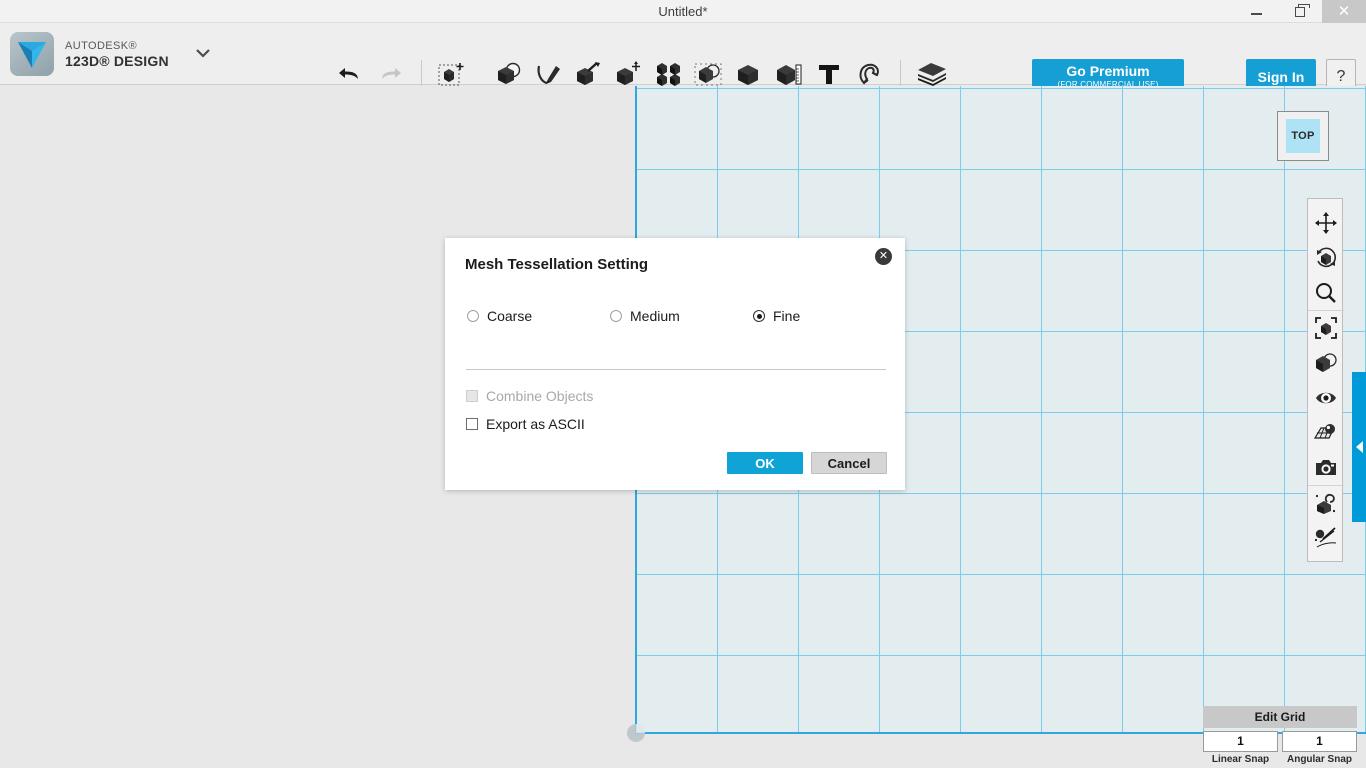 This screenshot has width=1366, height=768. Describe the element at coordinates (1326, 257) in the screenshot. I see `orbit-icon` at that location.